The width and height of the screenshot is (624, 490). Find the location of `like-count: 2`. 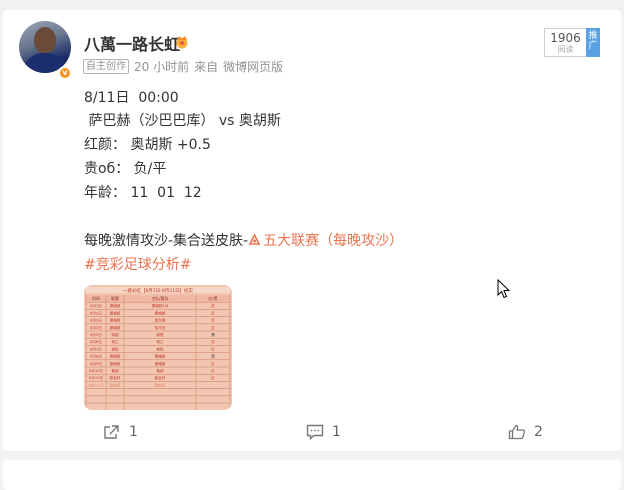

like-count: 2 is located at coordinates (538, 432).